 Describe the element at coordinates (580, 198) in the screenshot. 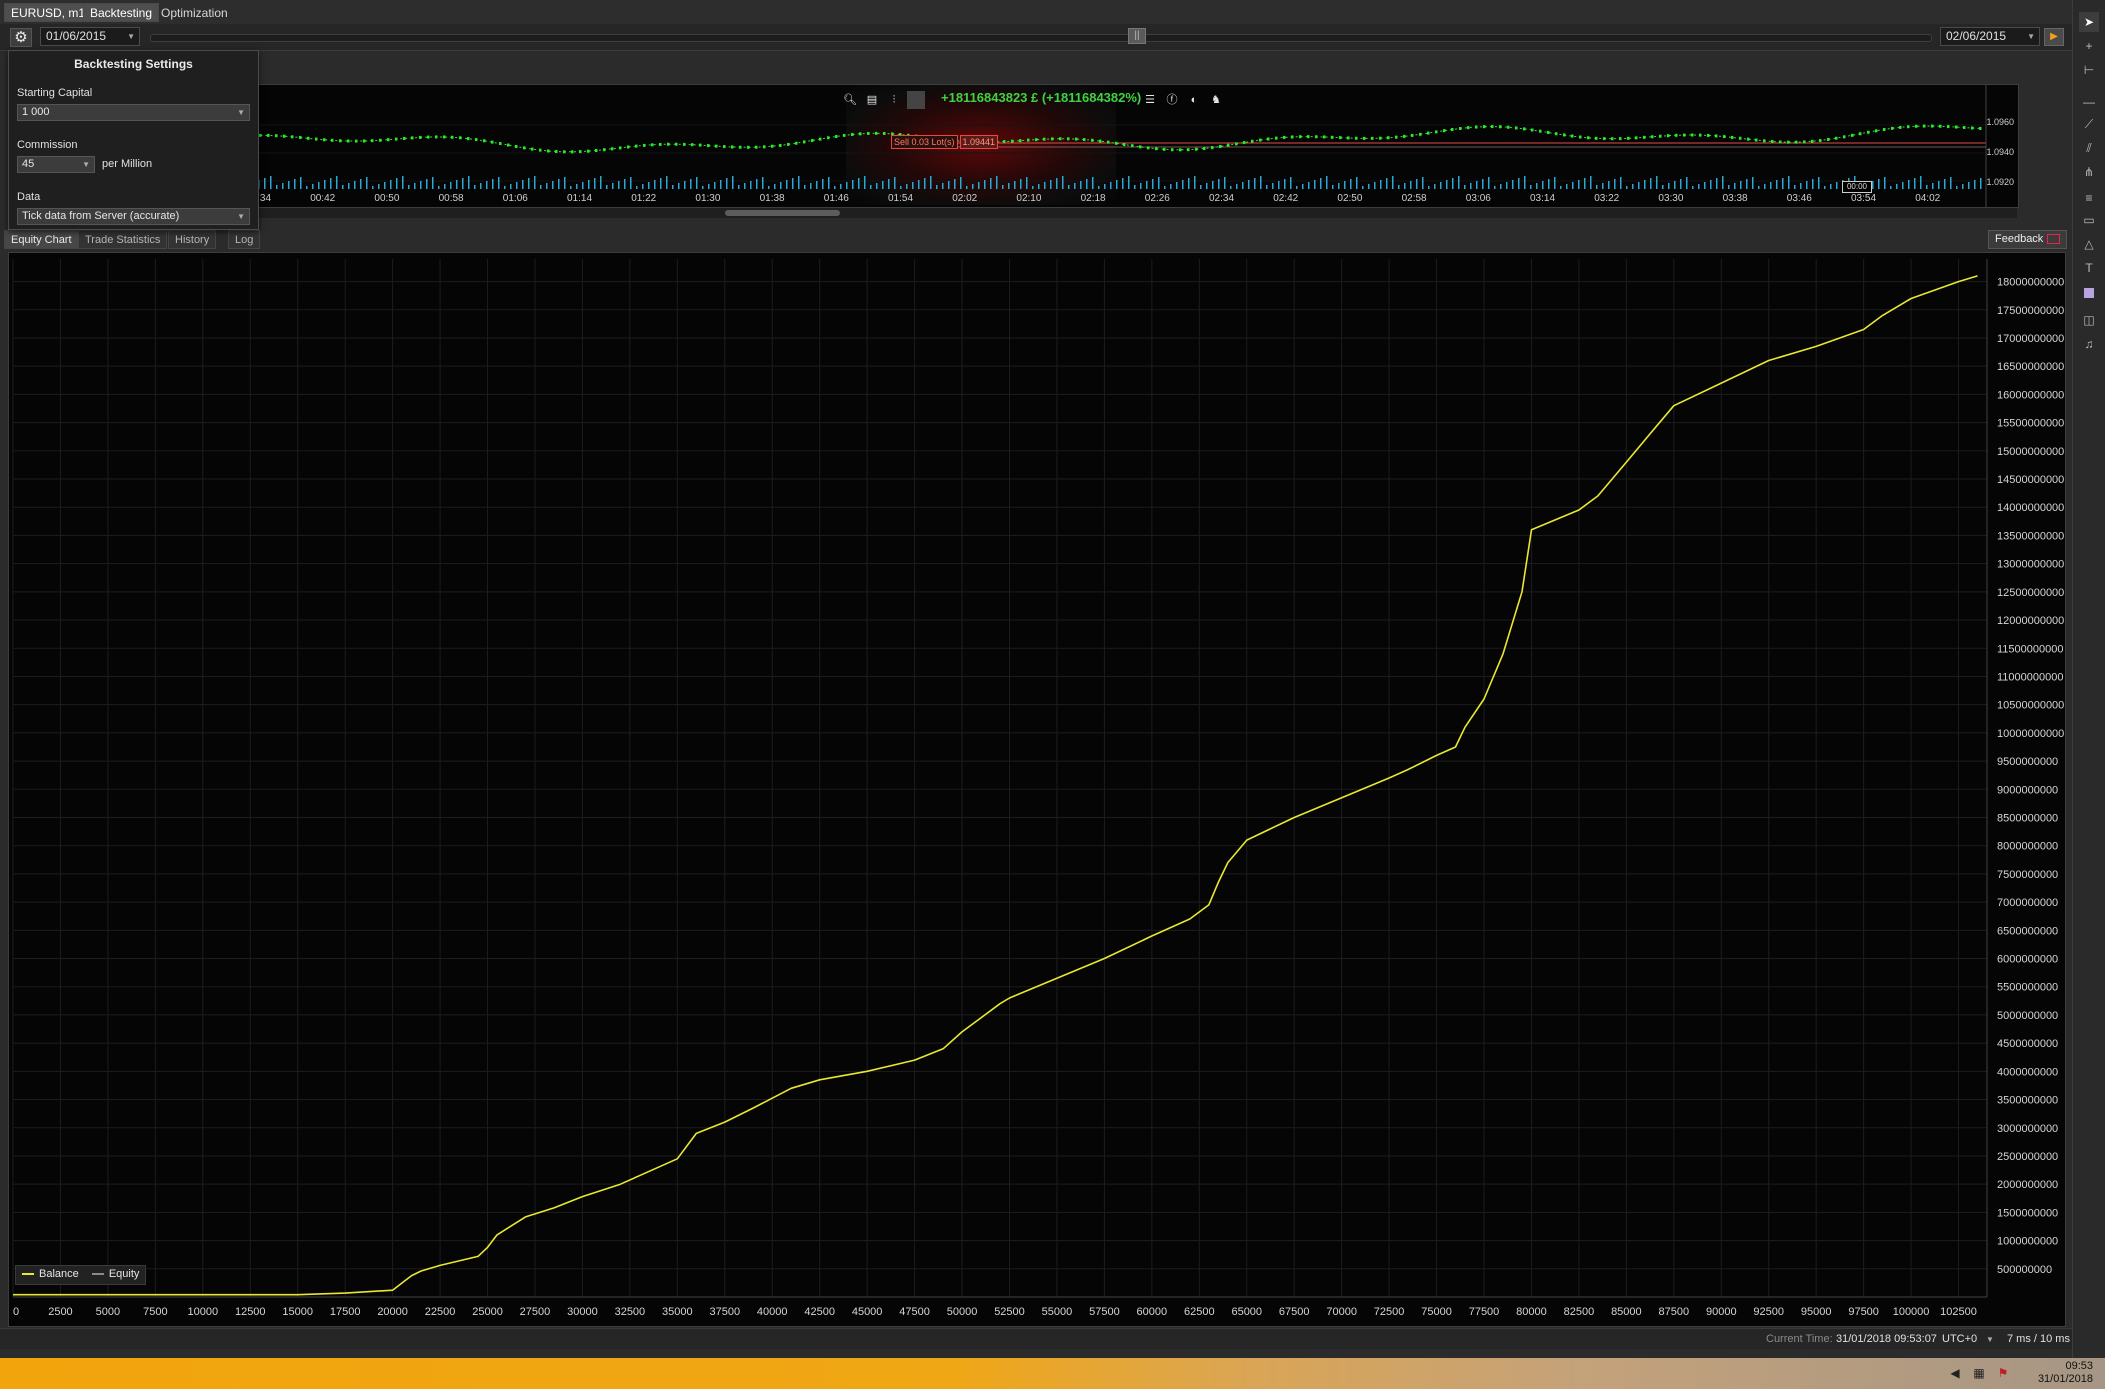

I see `time-label: 01:14` at that location.